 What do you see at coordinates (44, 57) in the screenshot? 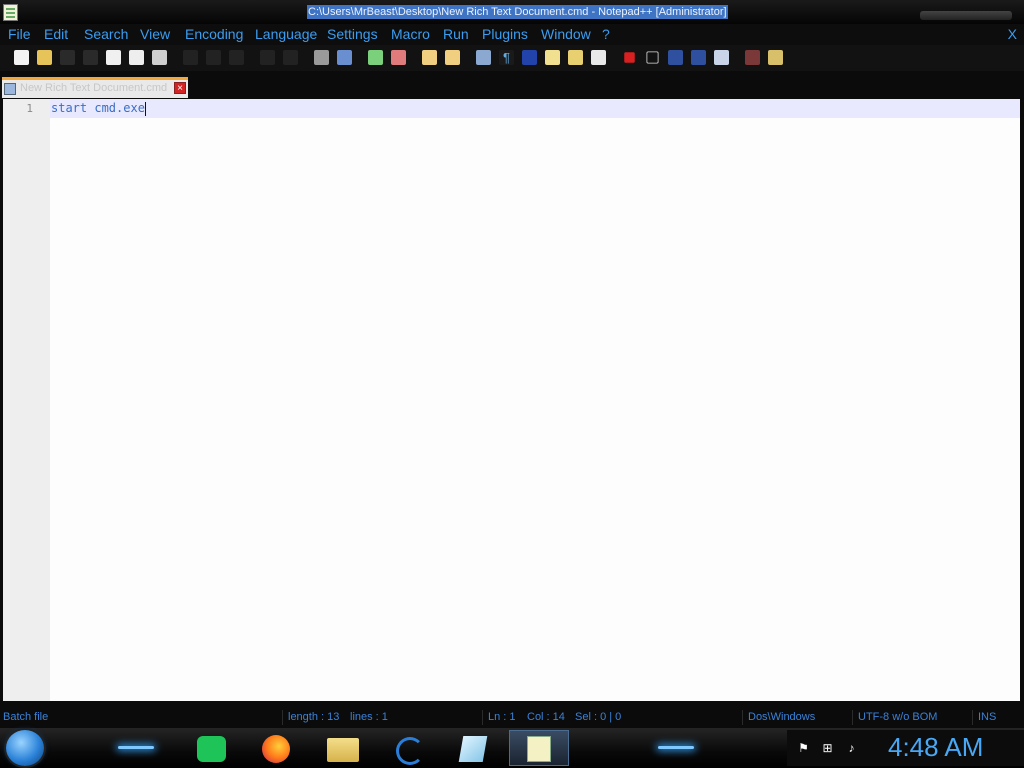
I see `open-file-icon` at bounding box center [44, 57].